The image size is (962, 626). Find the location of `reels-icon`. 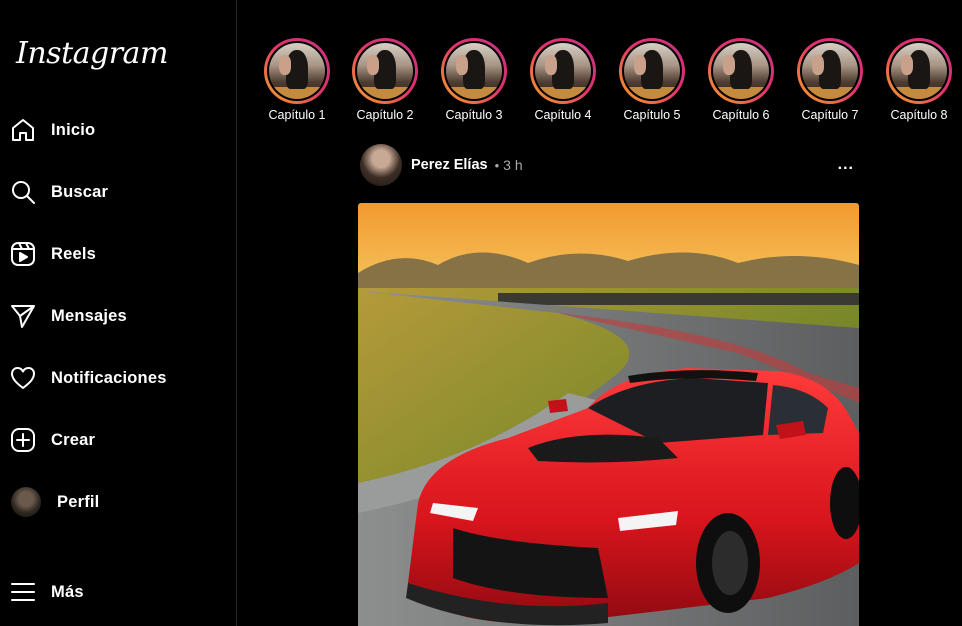

reels-icon is located at coordinates (23, 254).